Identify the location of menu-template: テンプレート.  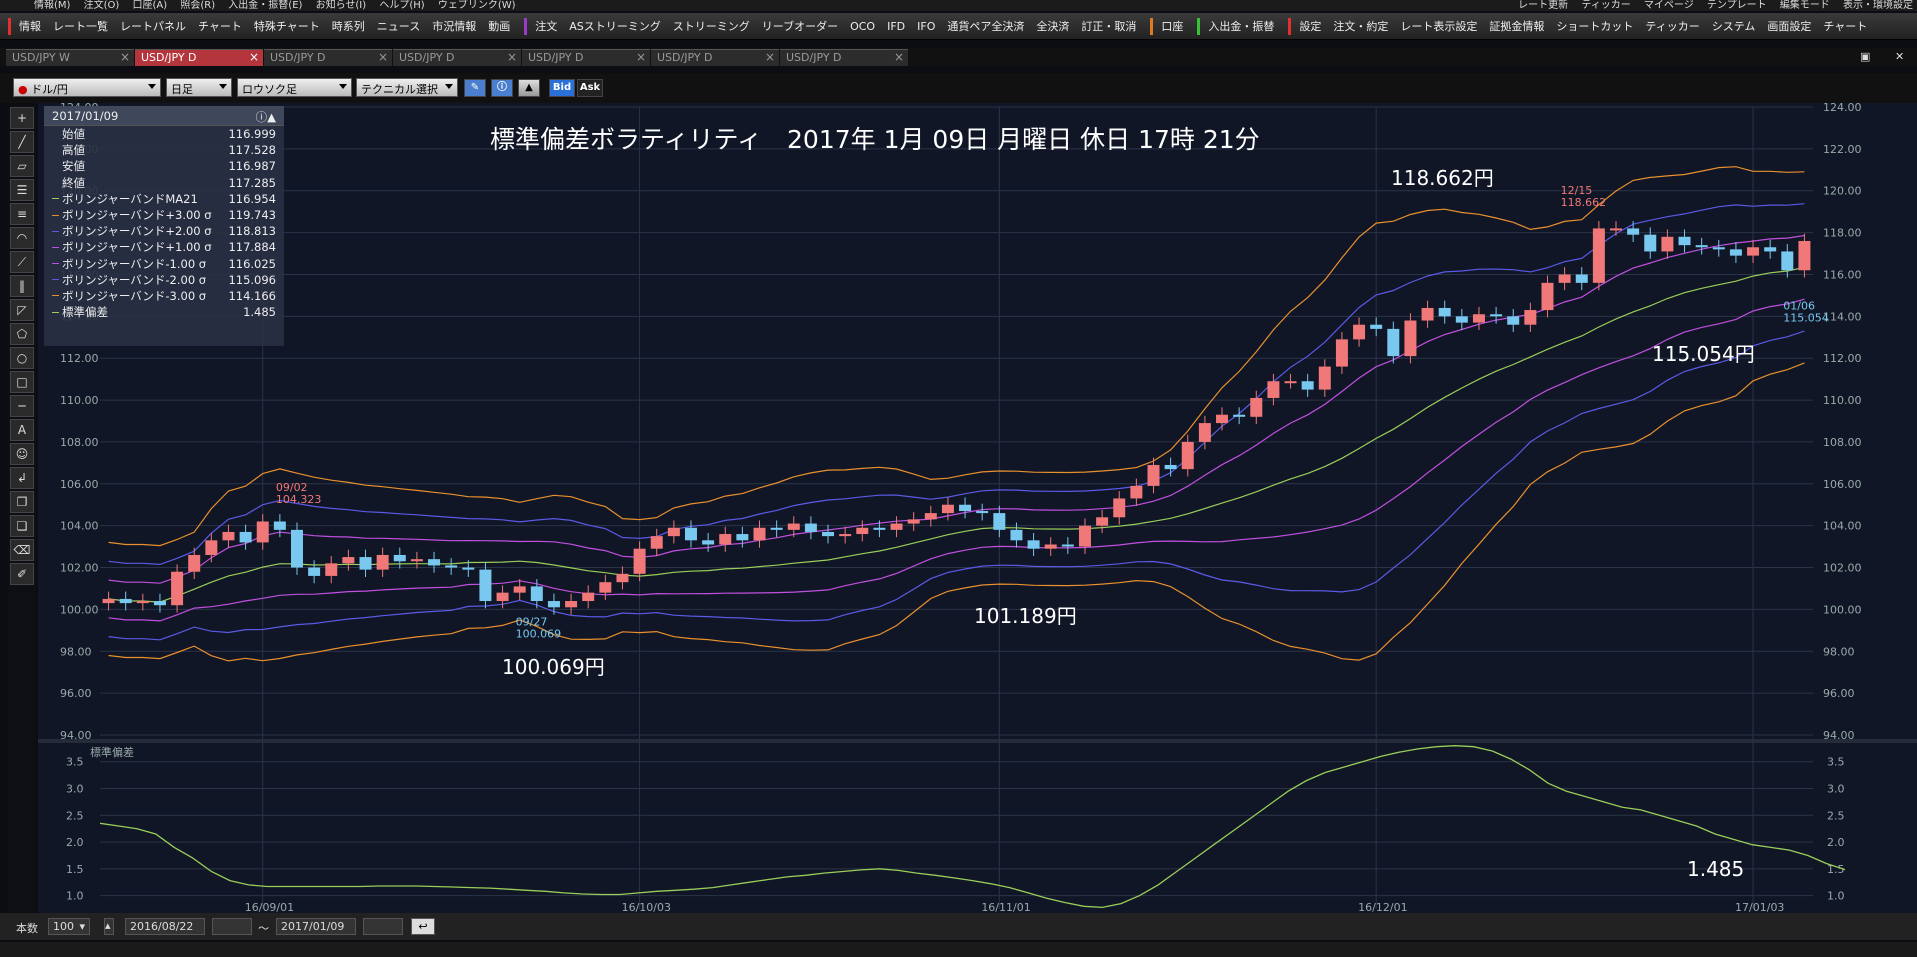
(1737, 5).